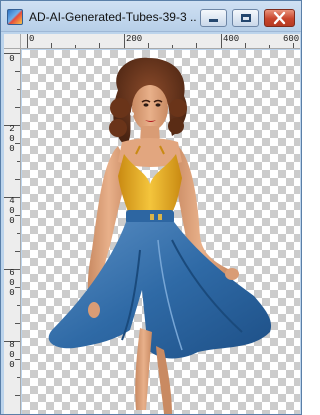 The image size is (320, 415). What do you see at coordinates (32, 39) in the screenshot?
I see `ruler-label-0: 0` at bounding box center [32, 39].